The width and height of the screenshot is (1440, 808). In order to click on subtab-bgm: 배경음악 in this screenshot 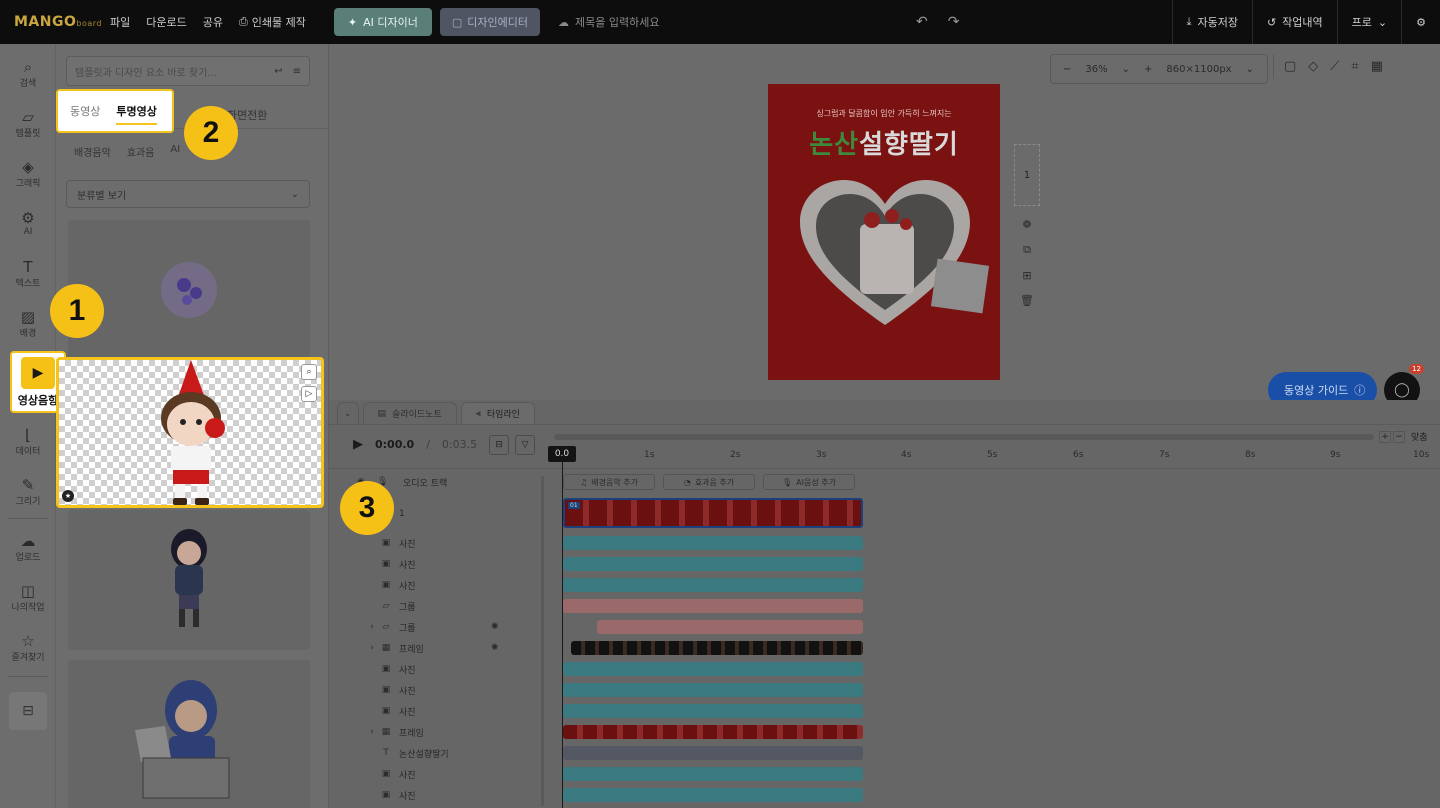, I will do `click(92, 151)`.